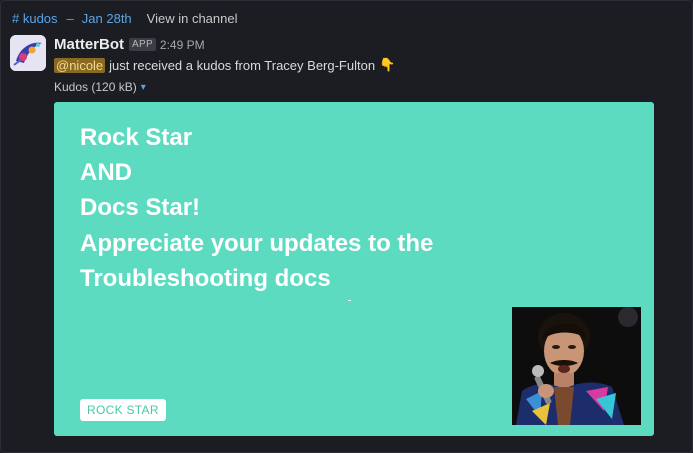 The image size is (693, 453). I want to click on bot-avatar, so click(28, 53).